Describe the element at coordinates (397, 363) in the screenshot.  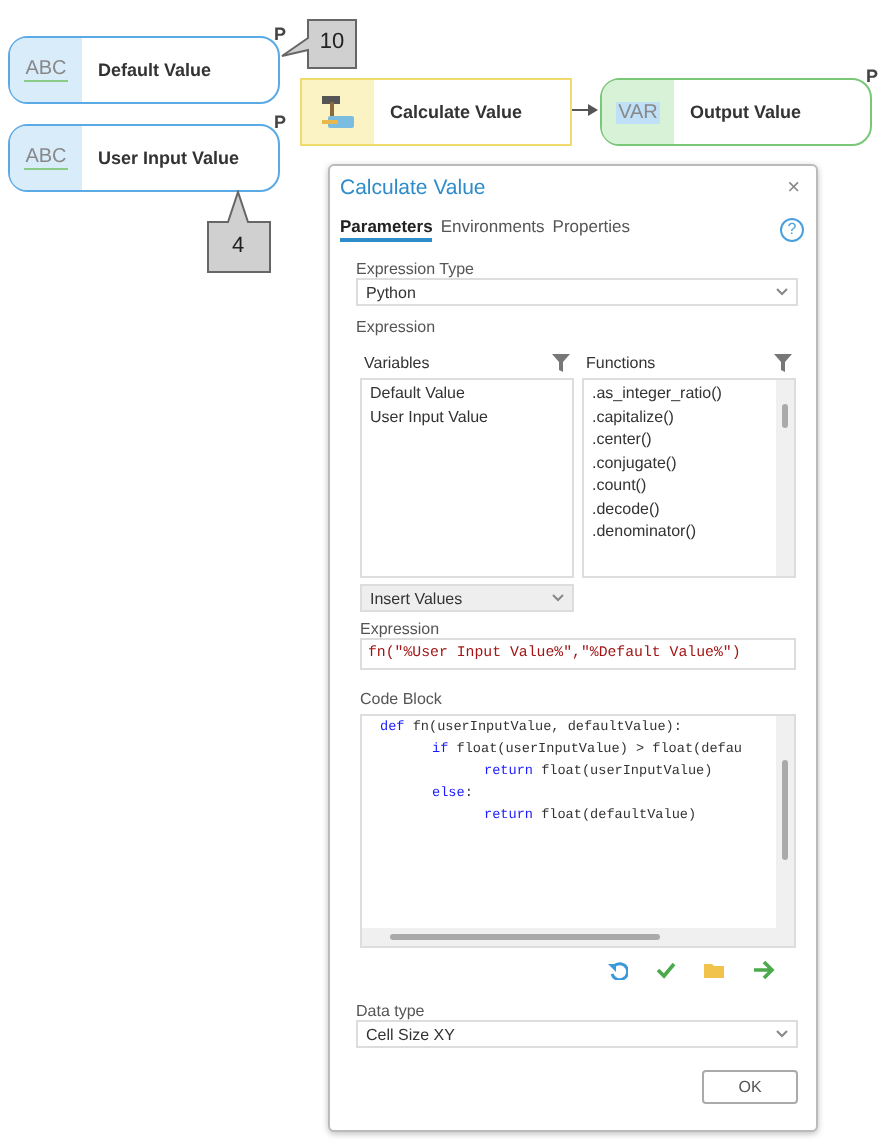
I see `column-label: Variables` at that location.